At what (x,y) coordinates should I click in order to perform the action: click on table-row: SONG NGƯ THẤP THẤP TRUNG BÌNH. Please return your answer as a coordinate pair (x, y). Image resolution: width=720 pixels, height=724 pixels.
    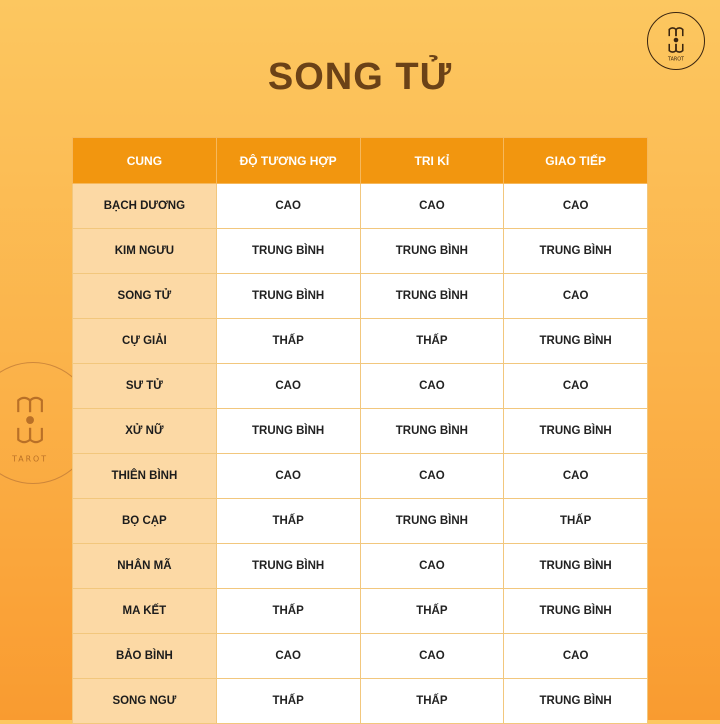
    Looking at the image, I should click on (360, 701).